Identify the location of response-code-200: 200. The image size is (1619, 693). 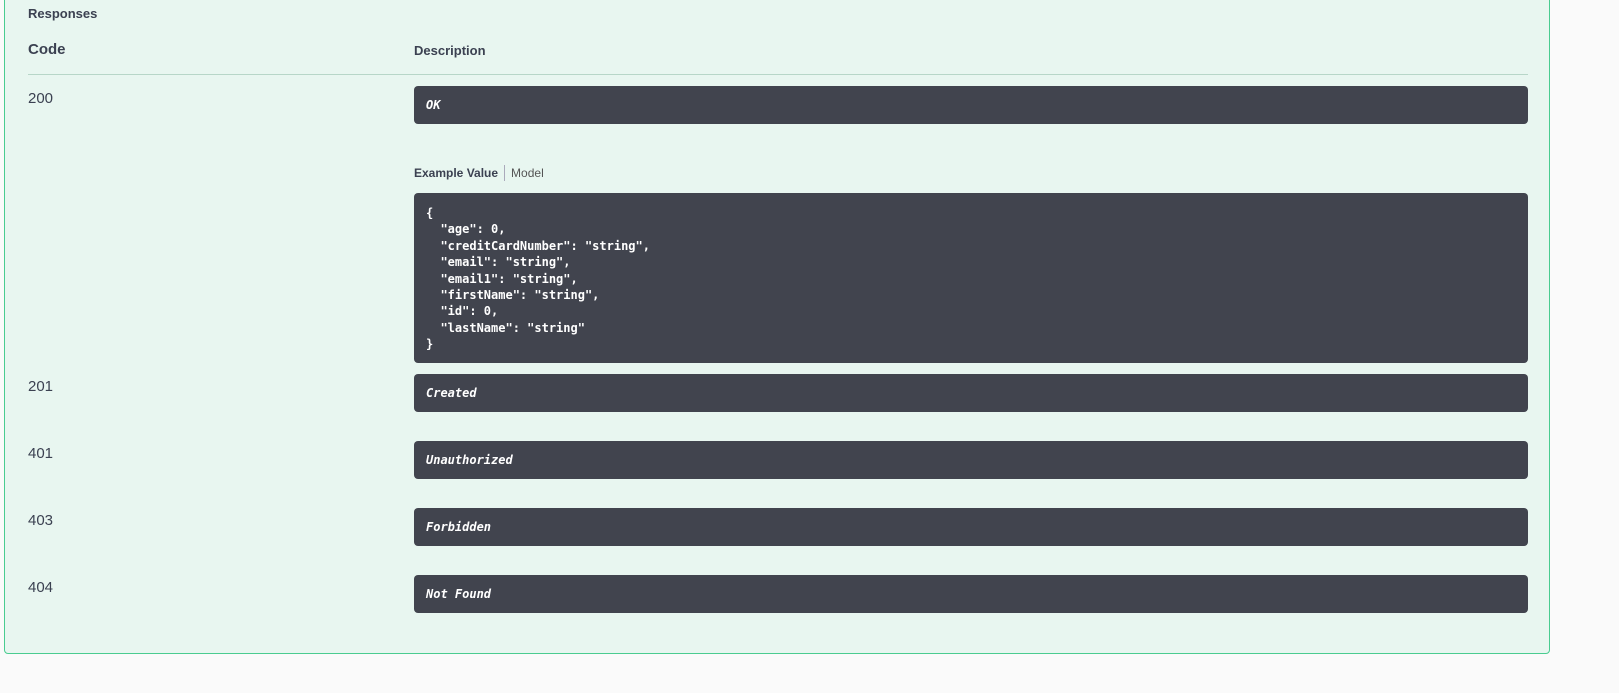
(41, 98).